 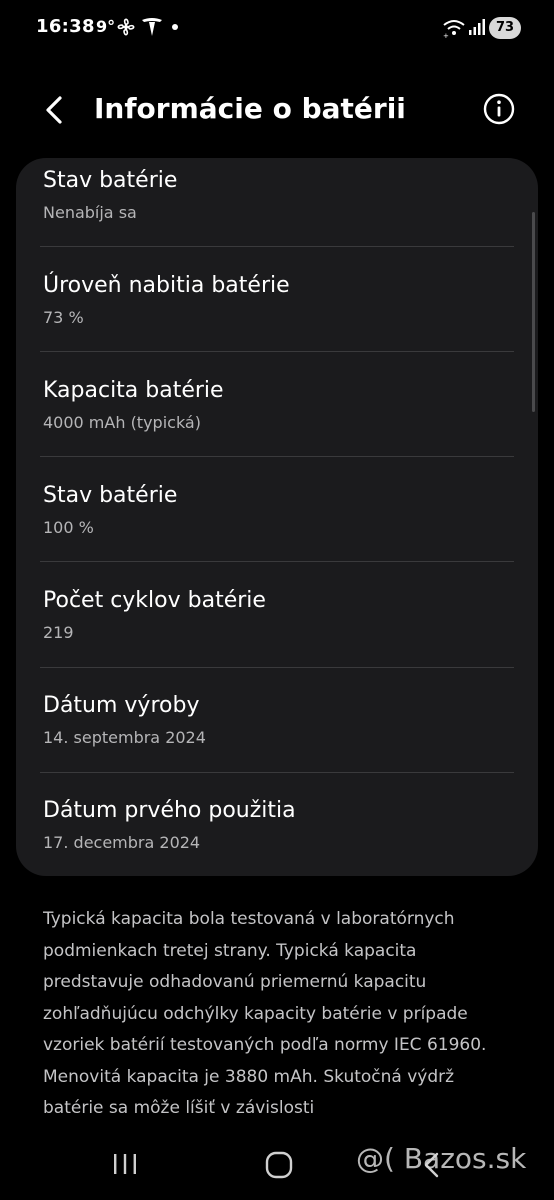 What do you see at coordinates (277, 28) in the screenshot?
I see `status-bar: 16:38 9° + 73` at bounding box center [277, 28].